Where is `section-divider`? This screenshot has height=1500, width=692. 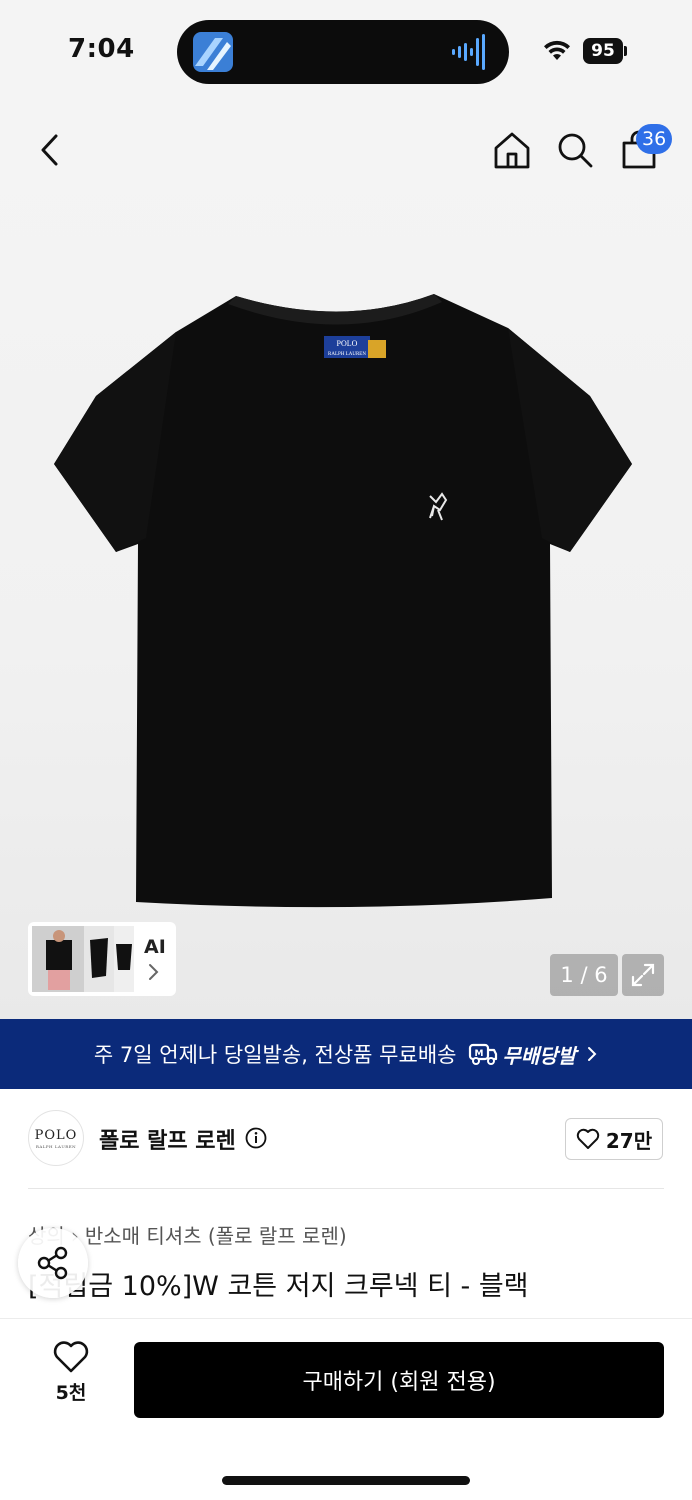 section-divider is located at coordinates (346, 1188).